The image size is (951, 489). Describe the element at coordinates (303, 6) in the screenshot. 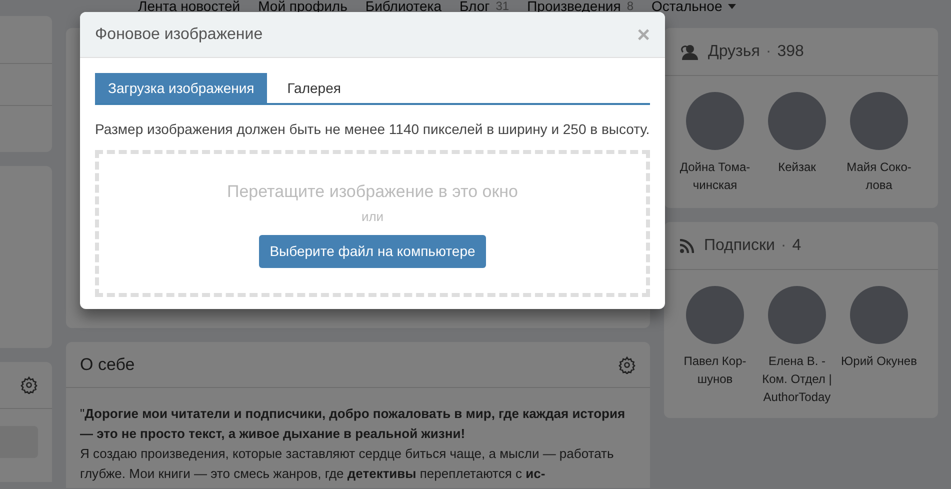

I see `nav-link: Мой профиль` at that location.